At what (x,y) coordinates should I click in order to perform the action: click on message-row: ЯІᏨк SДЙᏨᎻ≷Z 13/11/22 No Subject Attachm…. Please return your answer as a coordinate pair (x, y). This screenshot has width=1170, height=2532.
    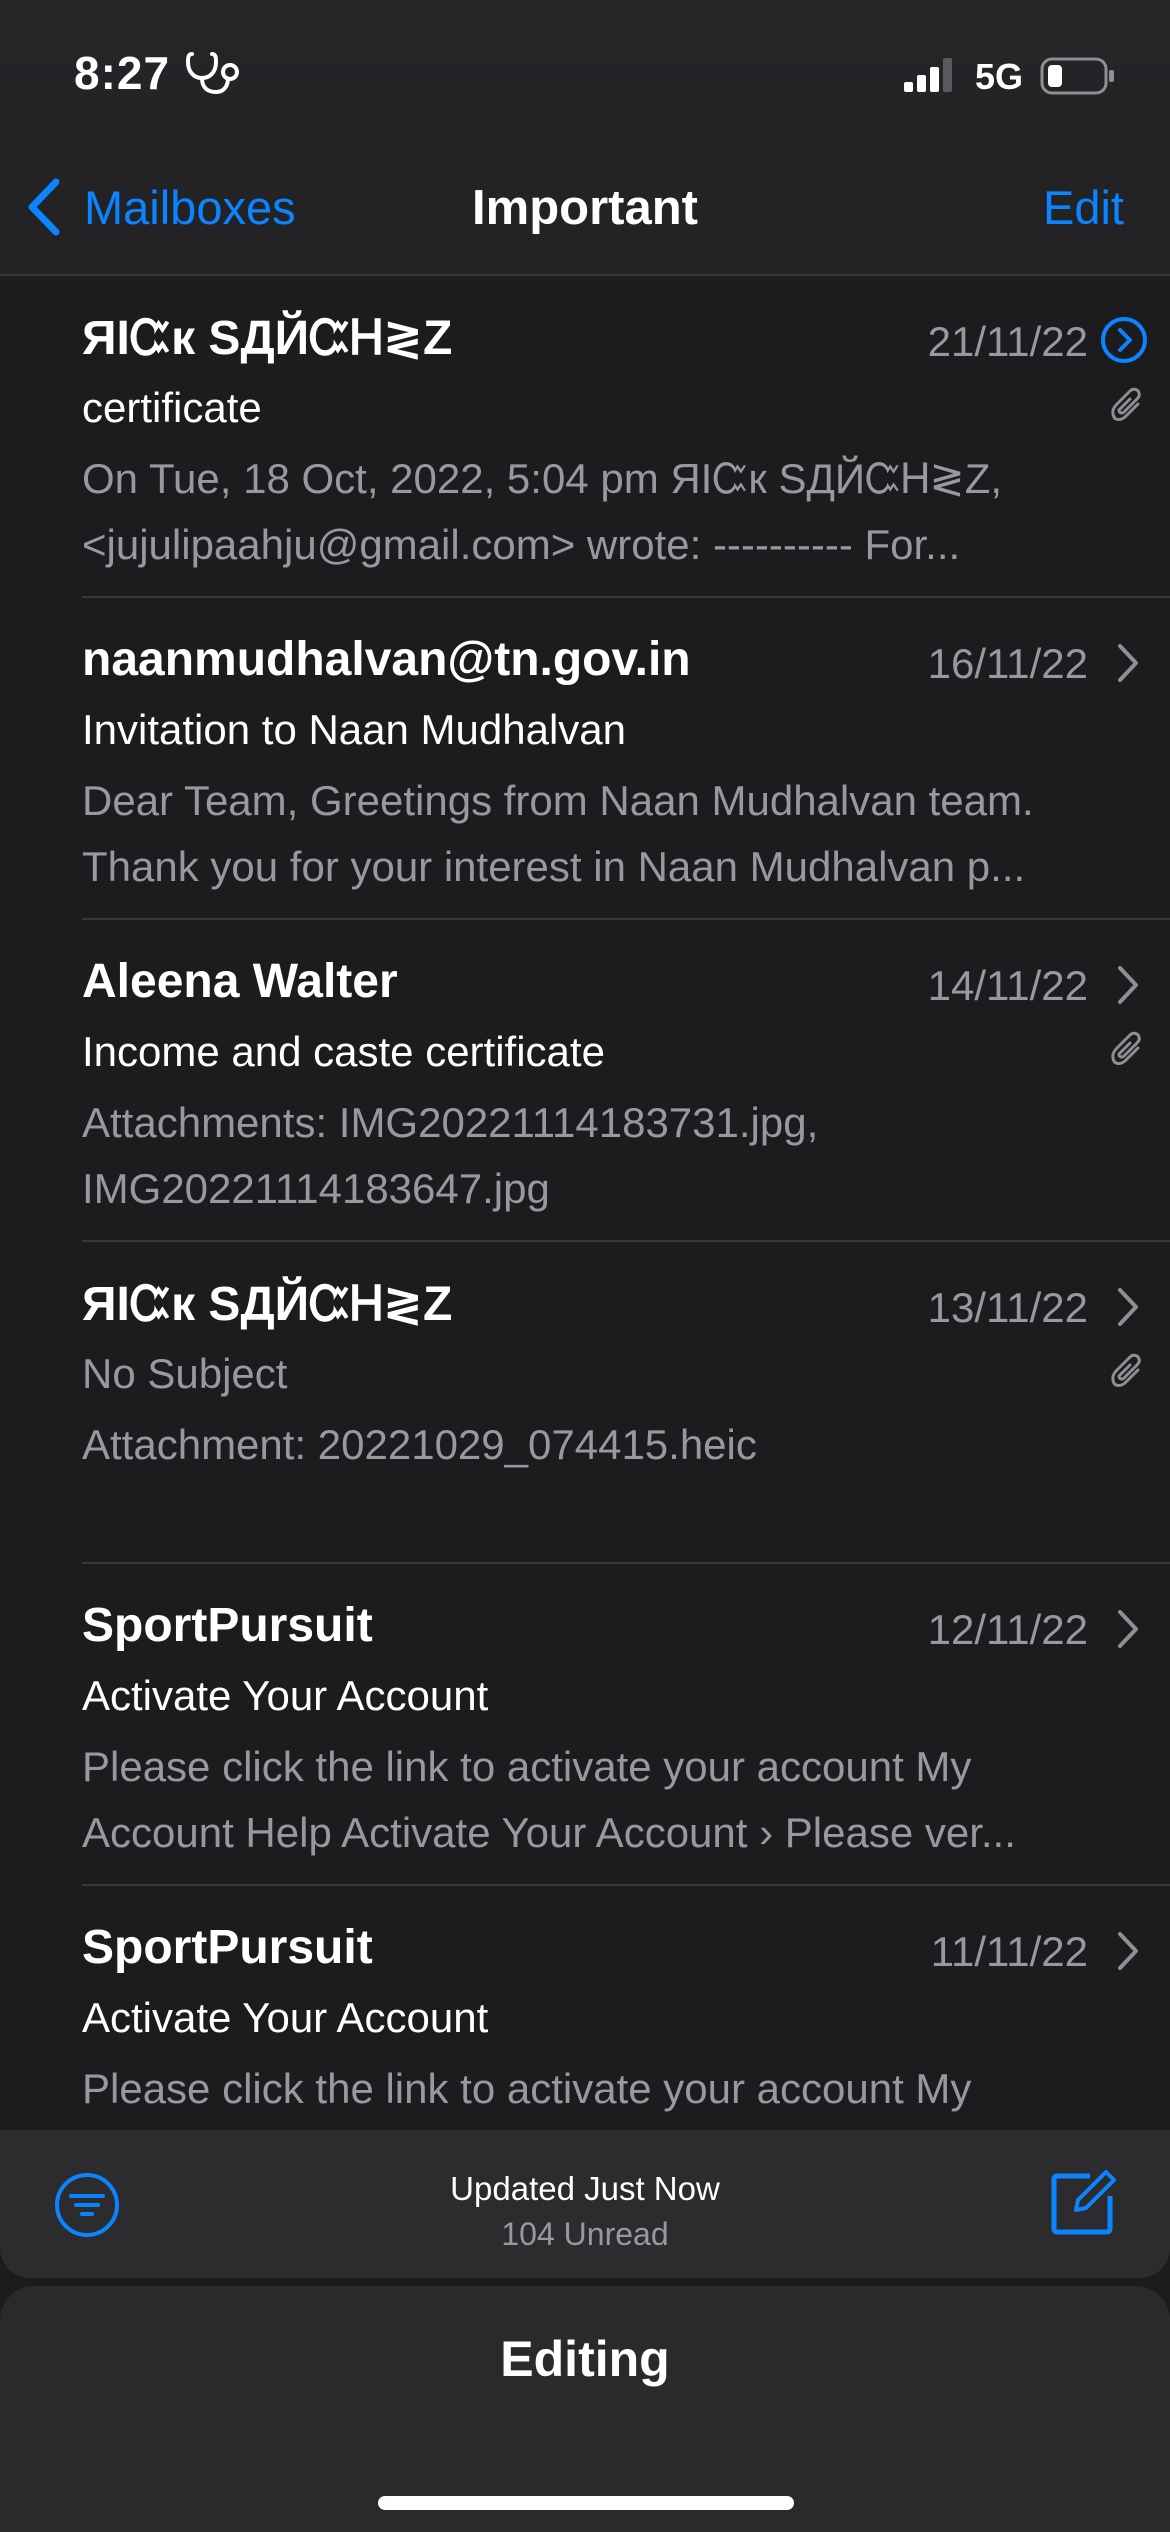
    Looking at the image, I should click on (626, 1403).